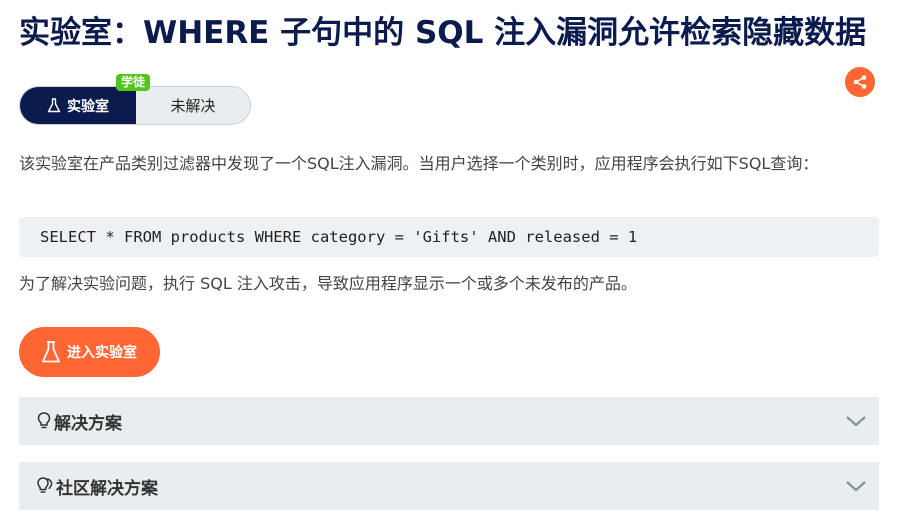  What do you see at coordinates (45, 485) in the screenshot?
I see `community-lightbulb-icon` at bounding box center [45, 485].